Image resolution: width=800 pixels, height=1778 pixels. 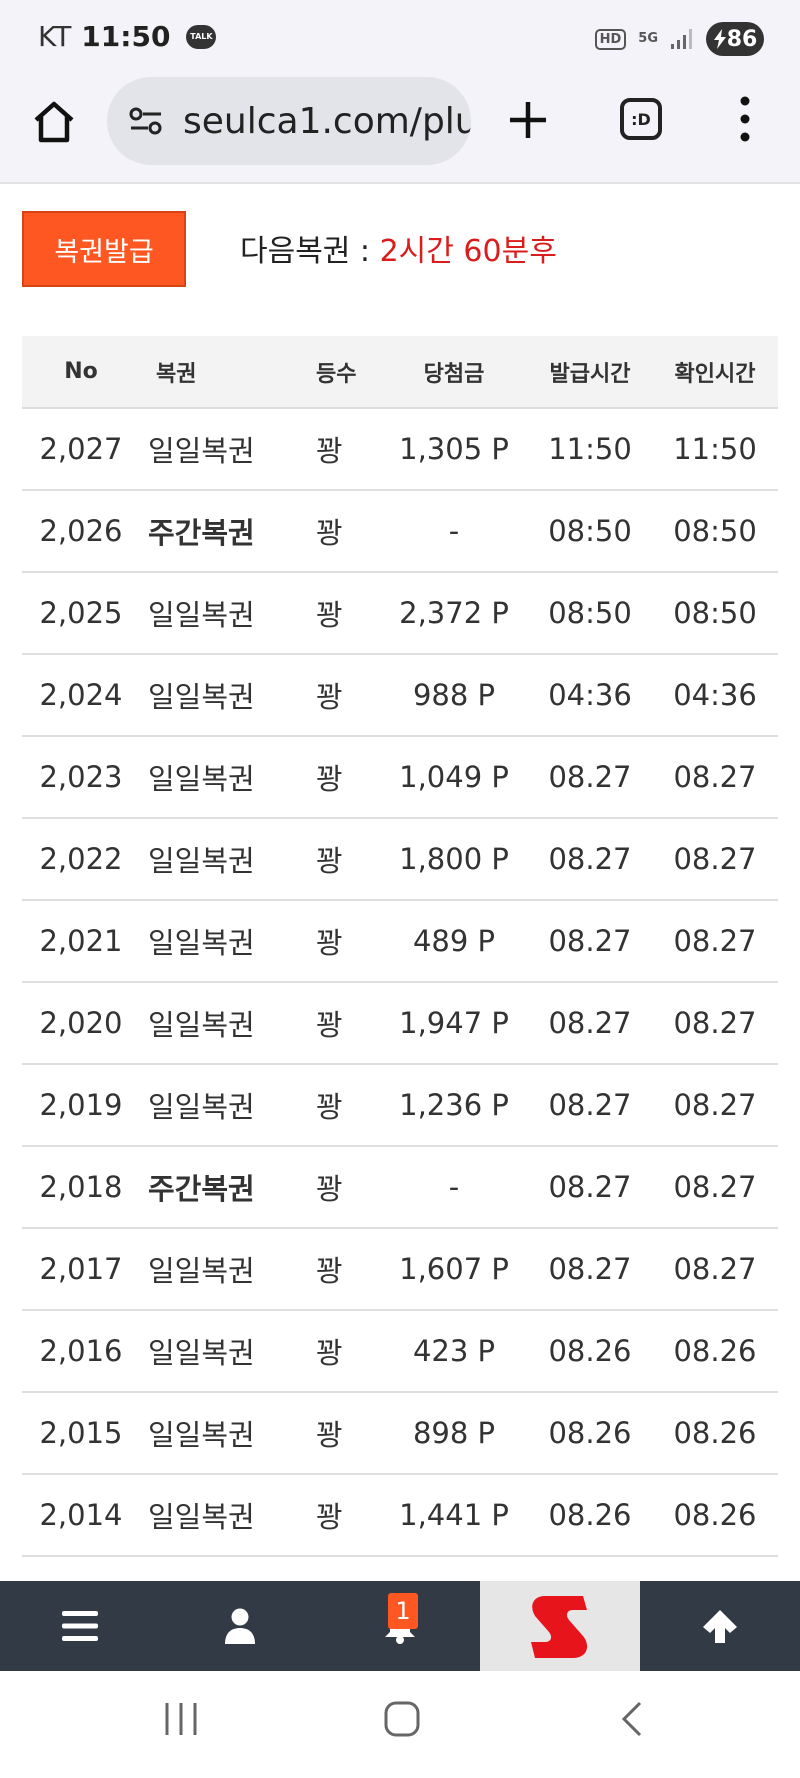 What do you see at coordinates (146, 121) in the screenshot?
I see `site-settings-icon` at bounding box center [146, 121].